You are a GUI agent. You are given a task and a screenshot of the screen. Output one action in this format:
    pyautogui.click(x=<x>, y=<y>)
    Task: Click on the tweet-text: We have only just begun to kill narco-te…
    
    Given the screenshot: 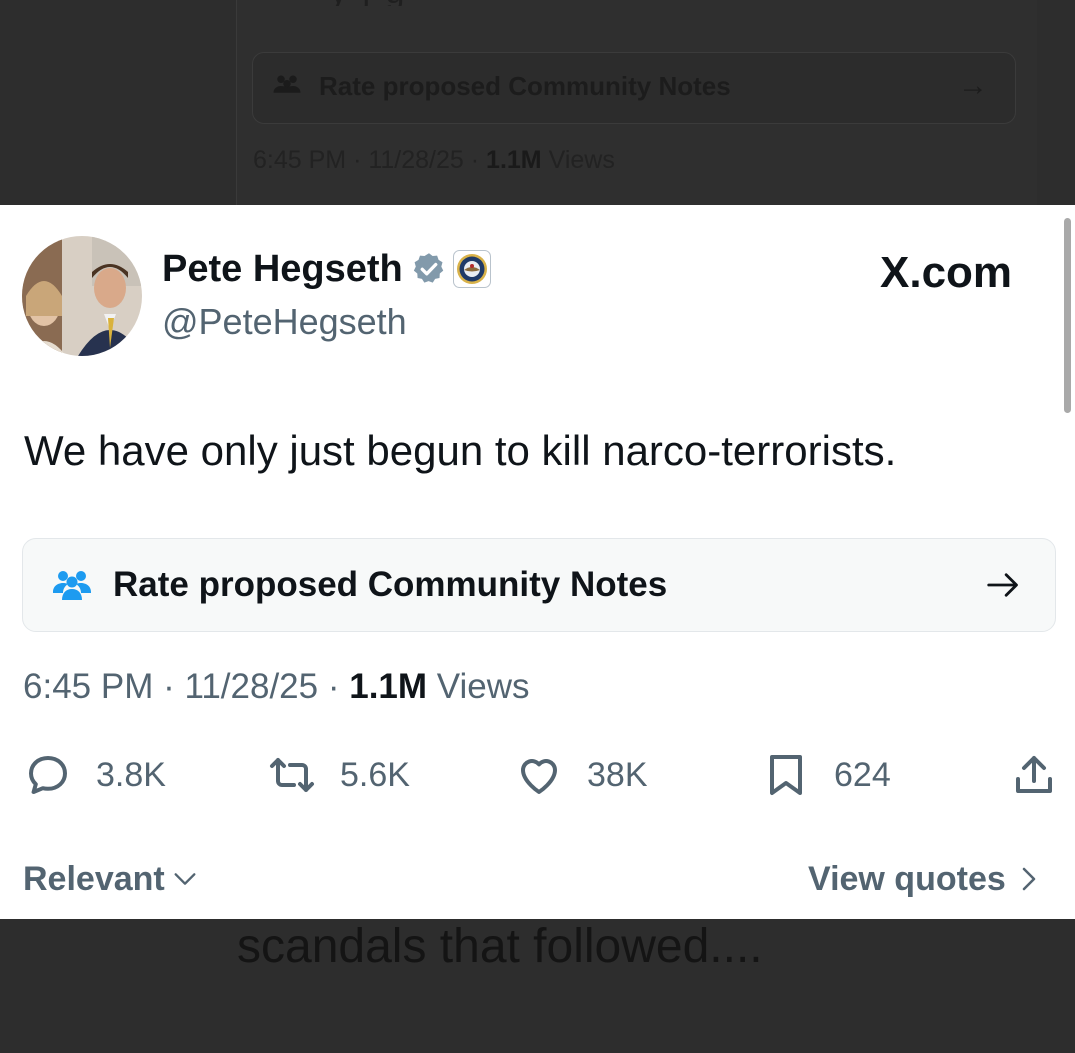 What is the action you would take?
    pyautogui.click(x=460, y=450)
    